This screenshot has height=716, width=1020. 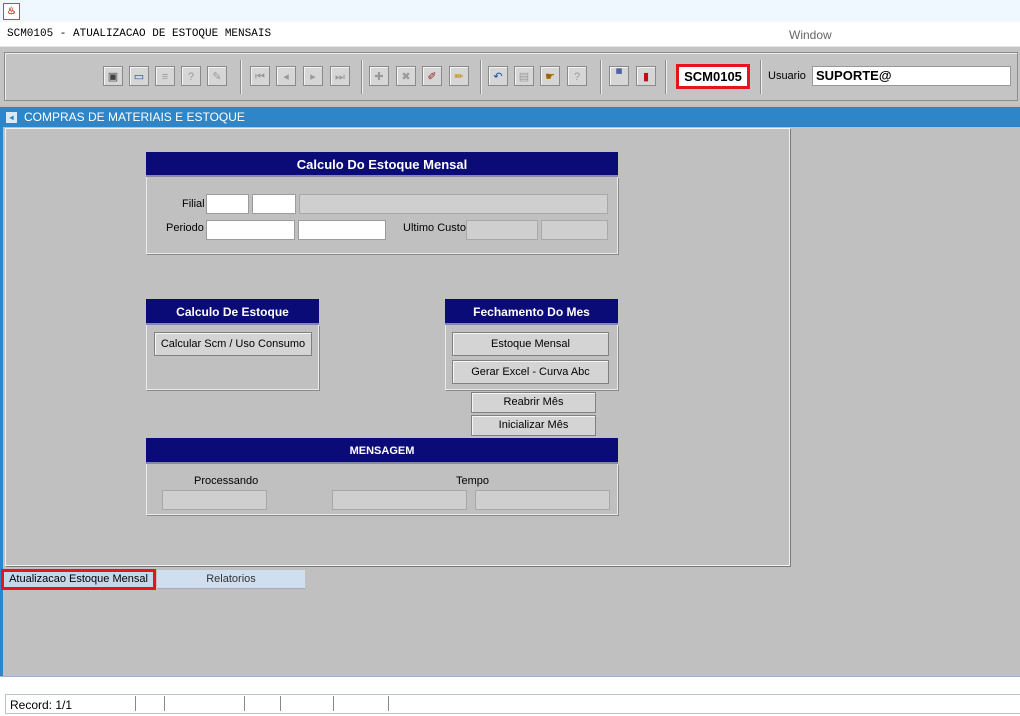 What do you see at coordinates (530, 344) in the screenshot?
I see `estoque-mensal-button: Estoque Mensal` at bounding box center [530, 344].